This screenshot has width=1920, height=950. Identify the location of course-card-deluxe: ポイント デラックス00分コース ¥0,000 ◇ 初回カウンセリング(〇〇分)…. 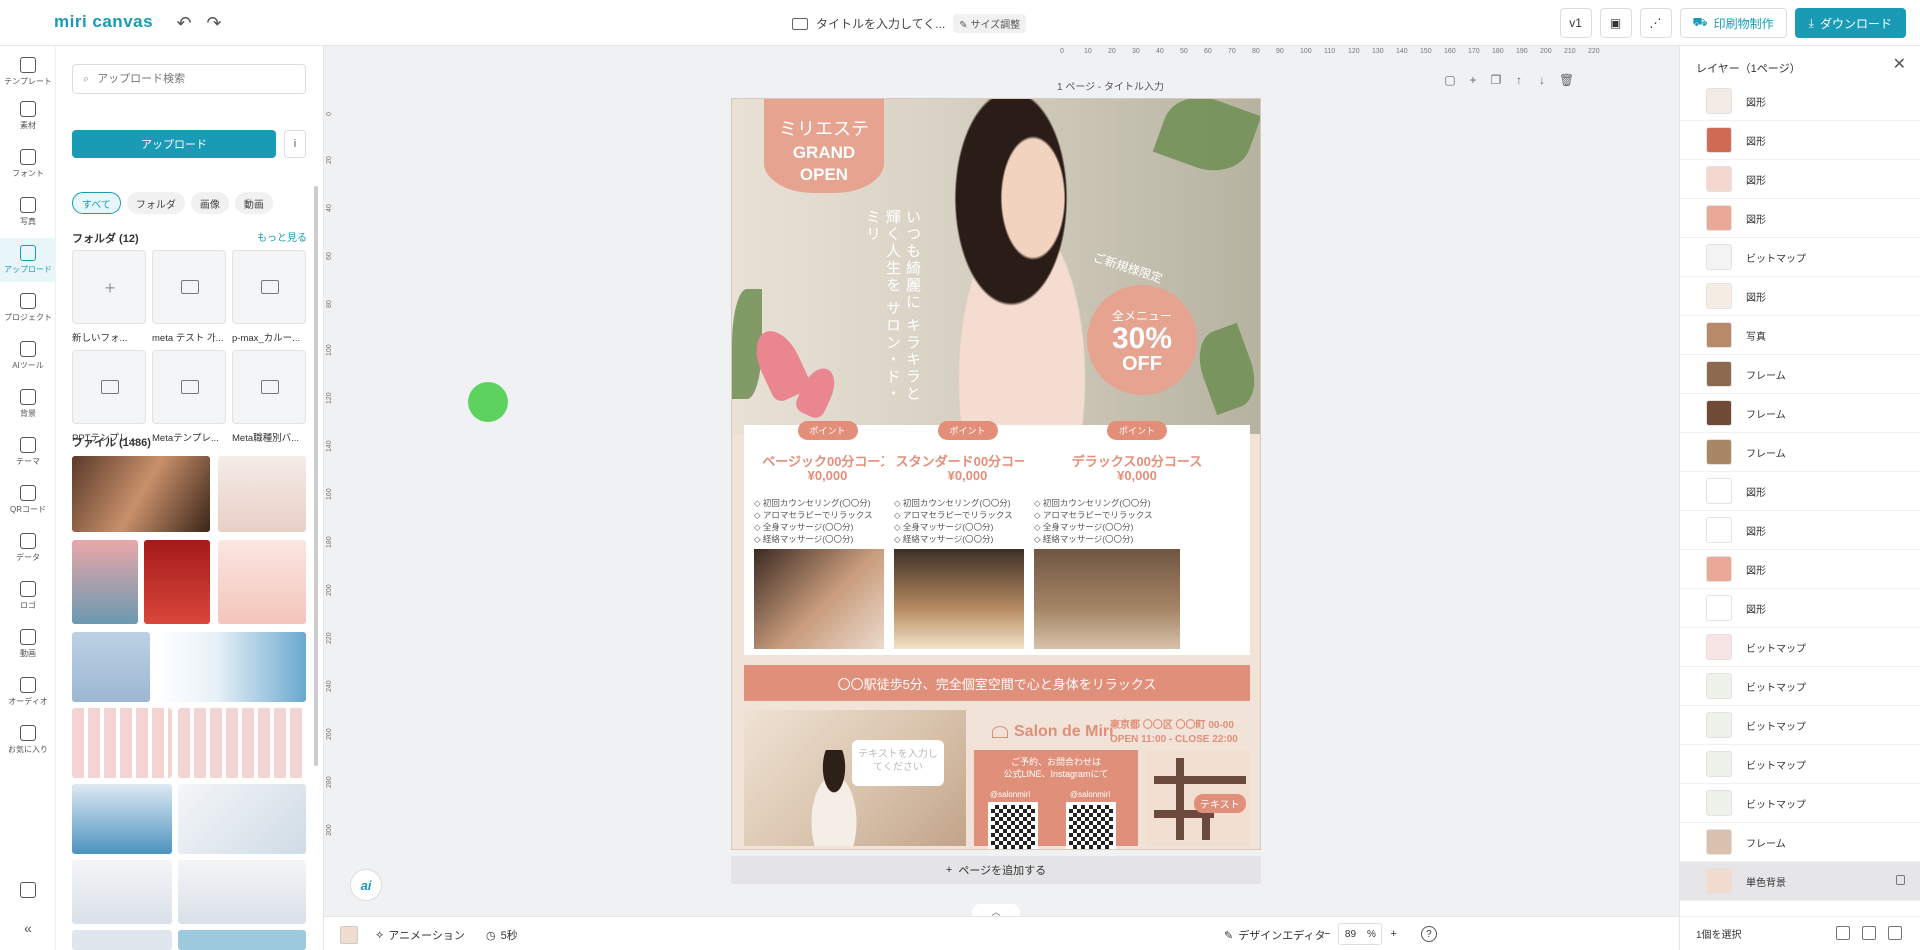
(1137, 538).